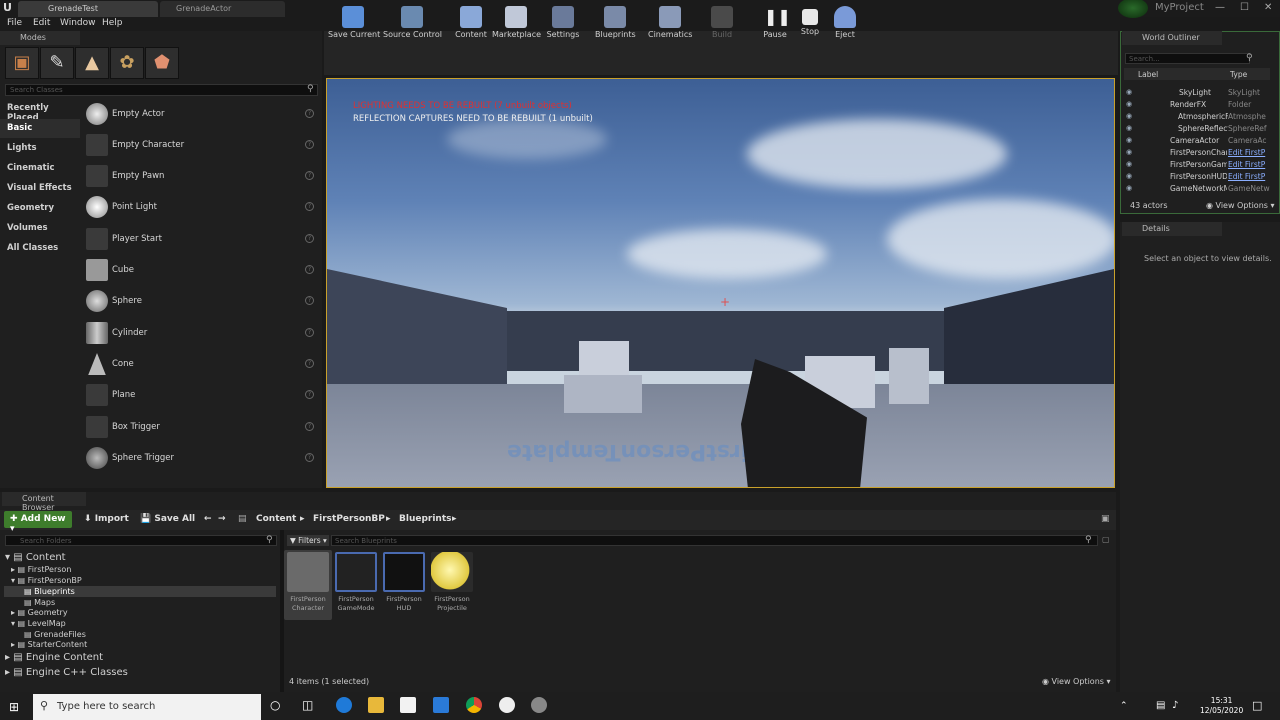  I want to click on add-new-button: ✚ Add New ▾, so click(38, 522).